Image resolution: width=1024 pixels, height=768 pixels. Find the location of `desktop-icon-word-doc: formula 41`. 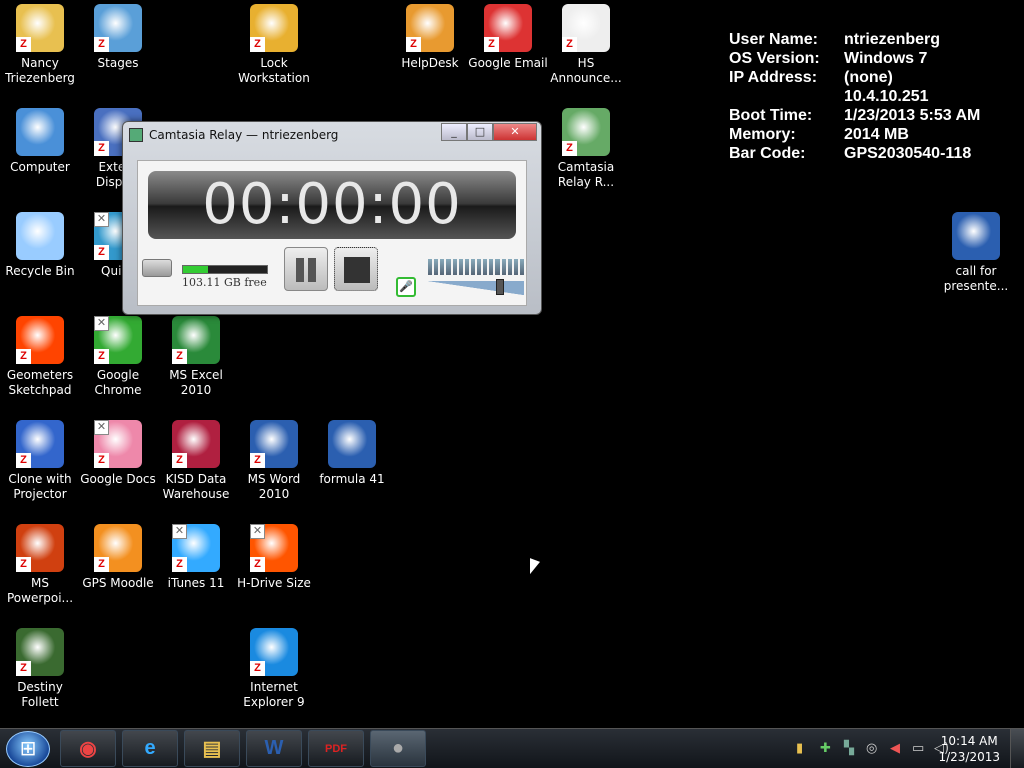

desktop-icon-word-doc: formula 41 is located at coordinates (352, 453).